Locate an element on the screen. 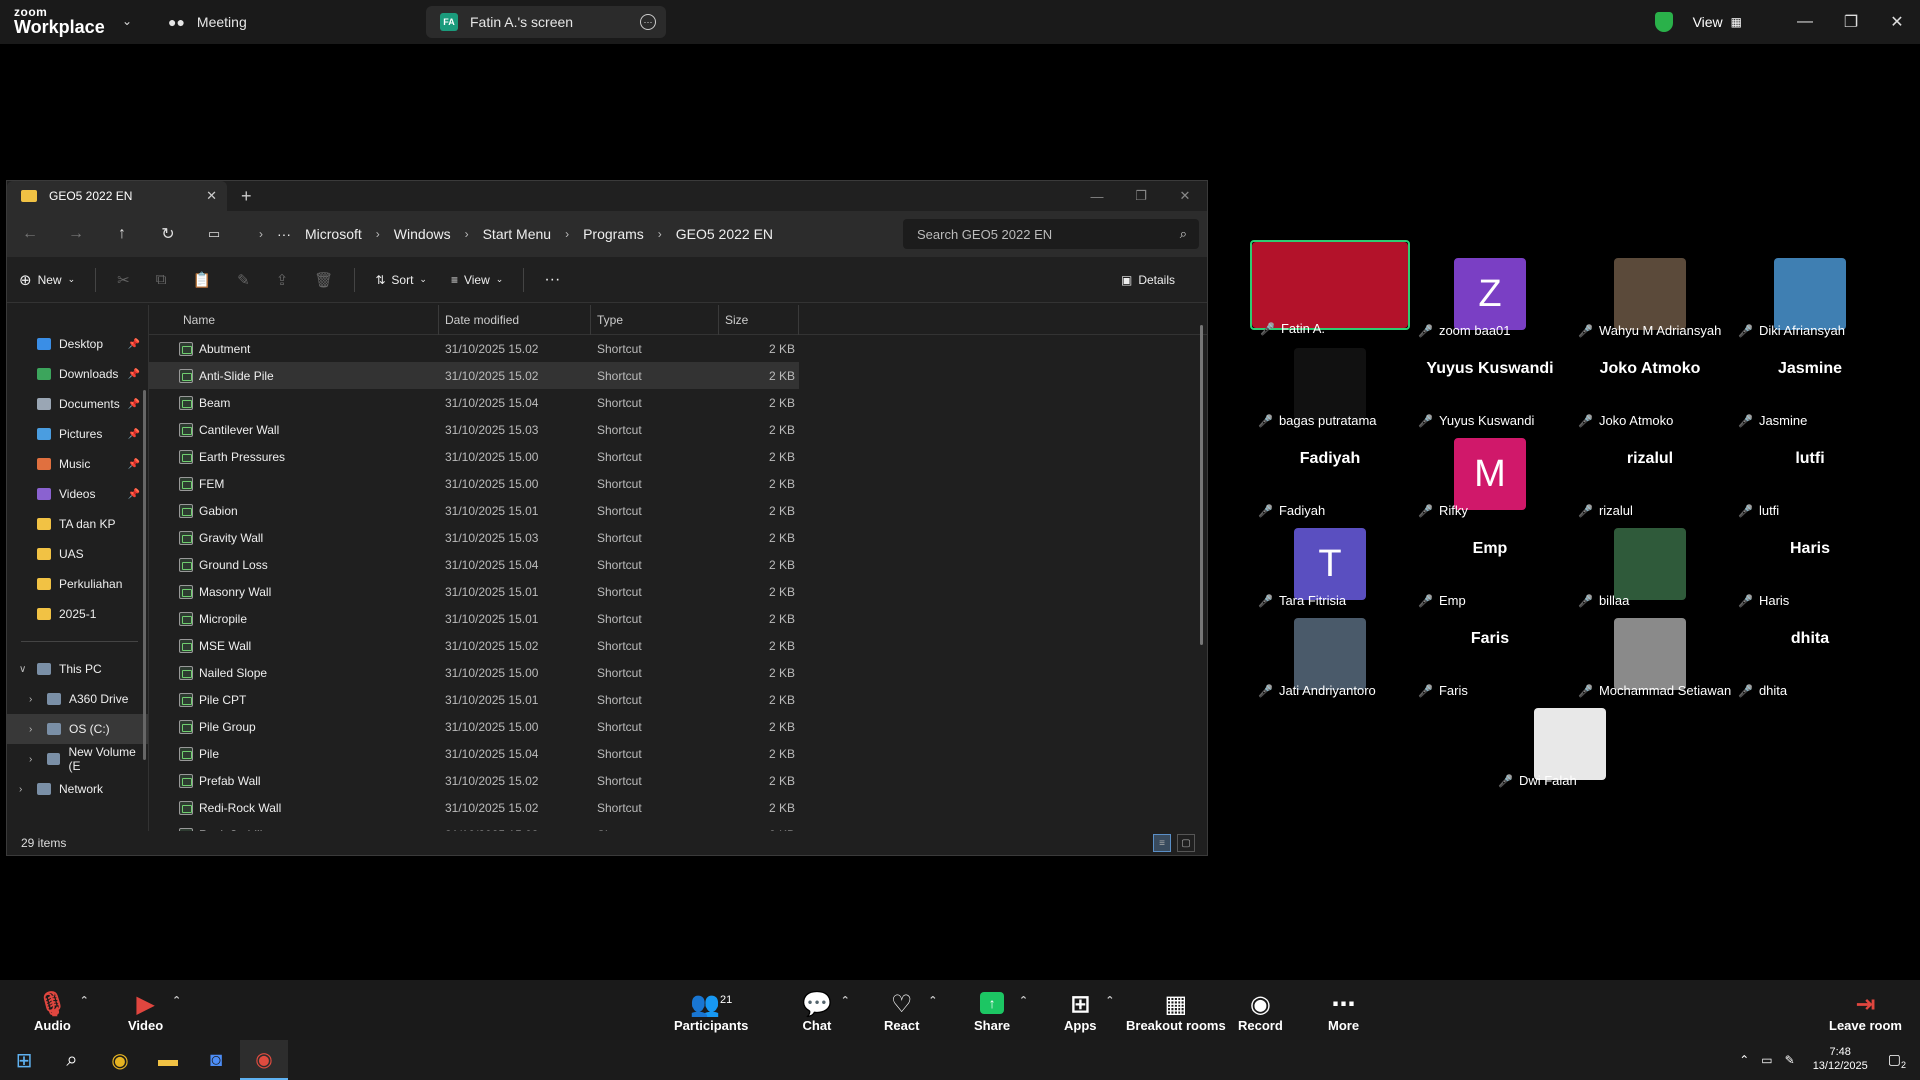 This screenshot has height=1080, width=1920. notification-icon: ▢2 is located at coordinates (1897, 1060).